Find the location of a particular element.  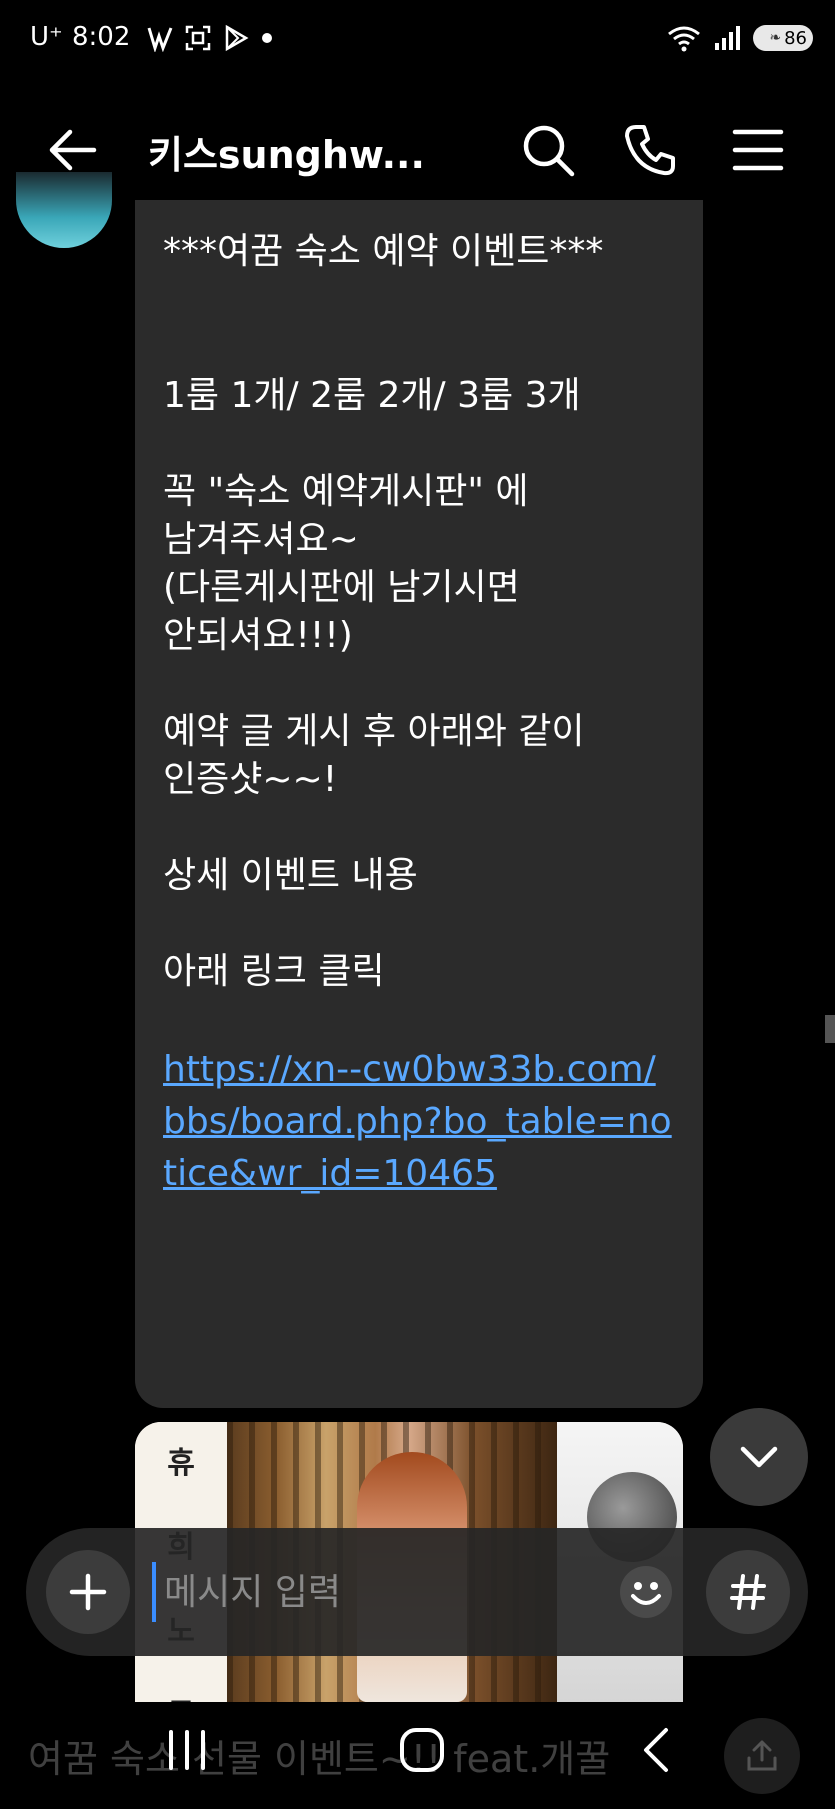

search-button is located at coordinates (550, 150).